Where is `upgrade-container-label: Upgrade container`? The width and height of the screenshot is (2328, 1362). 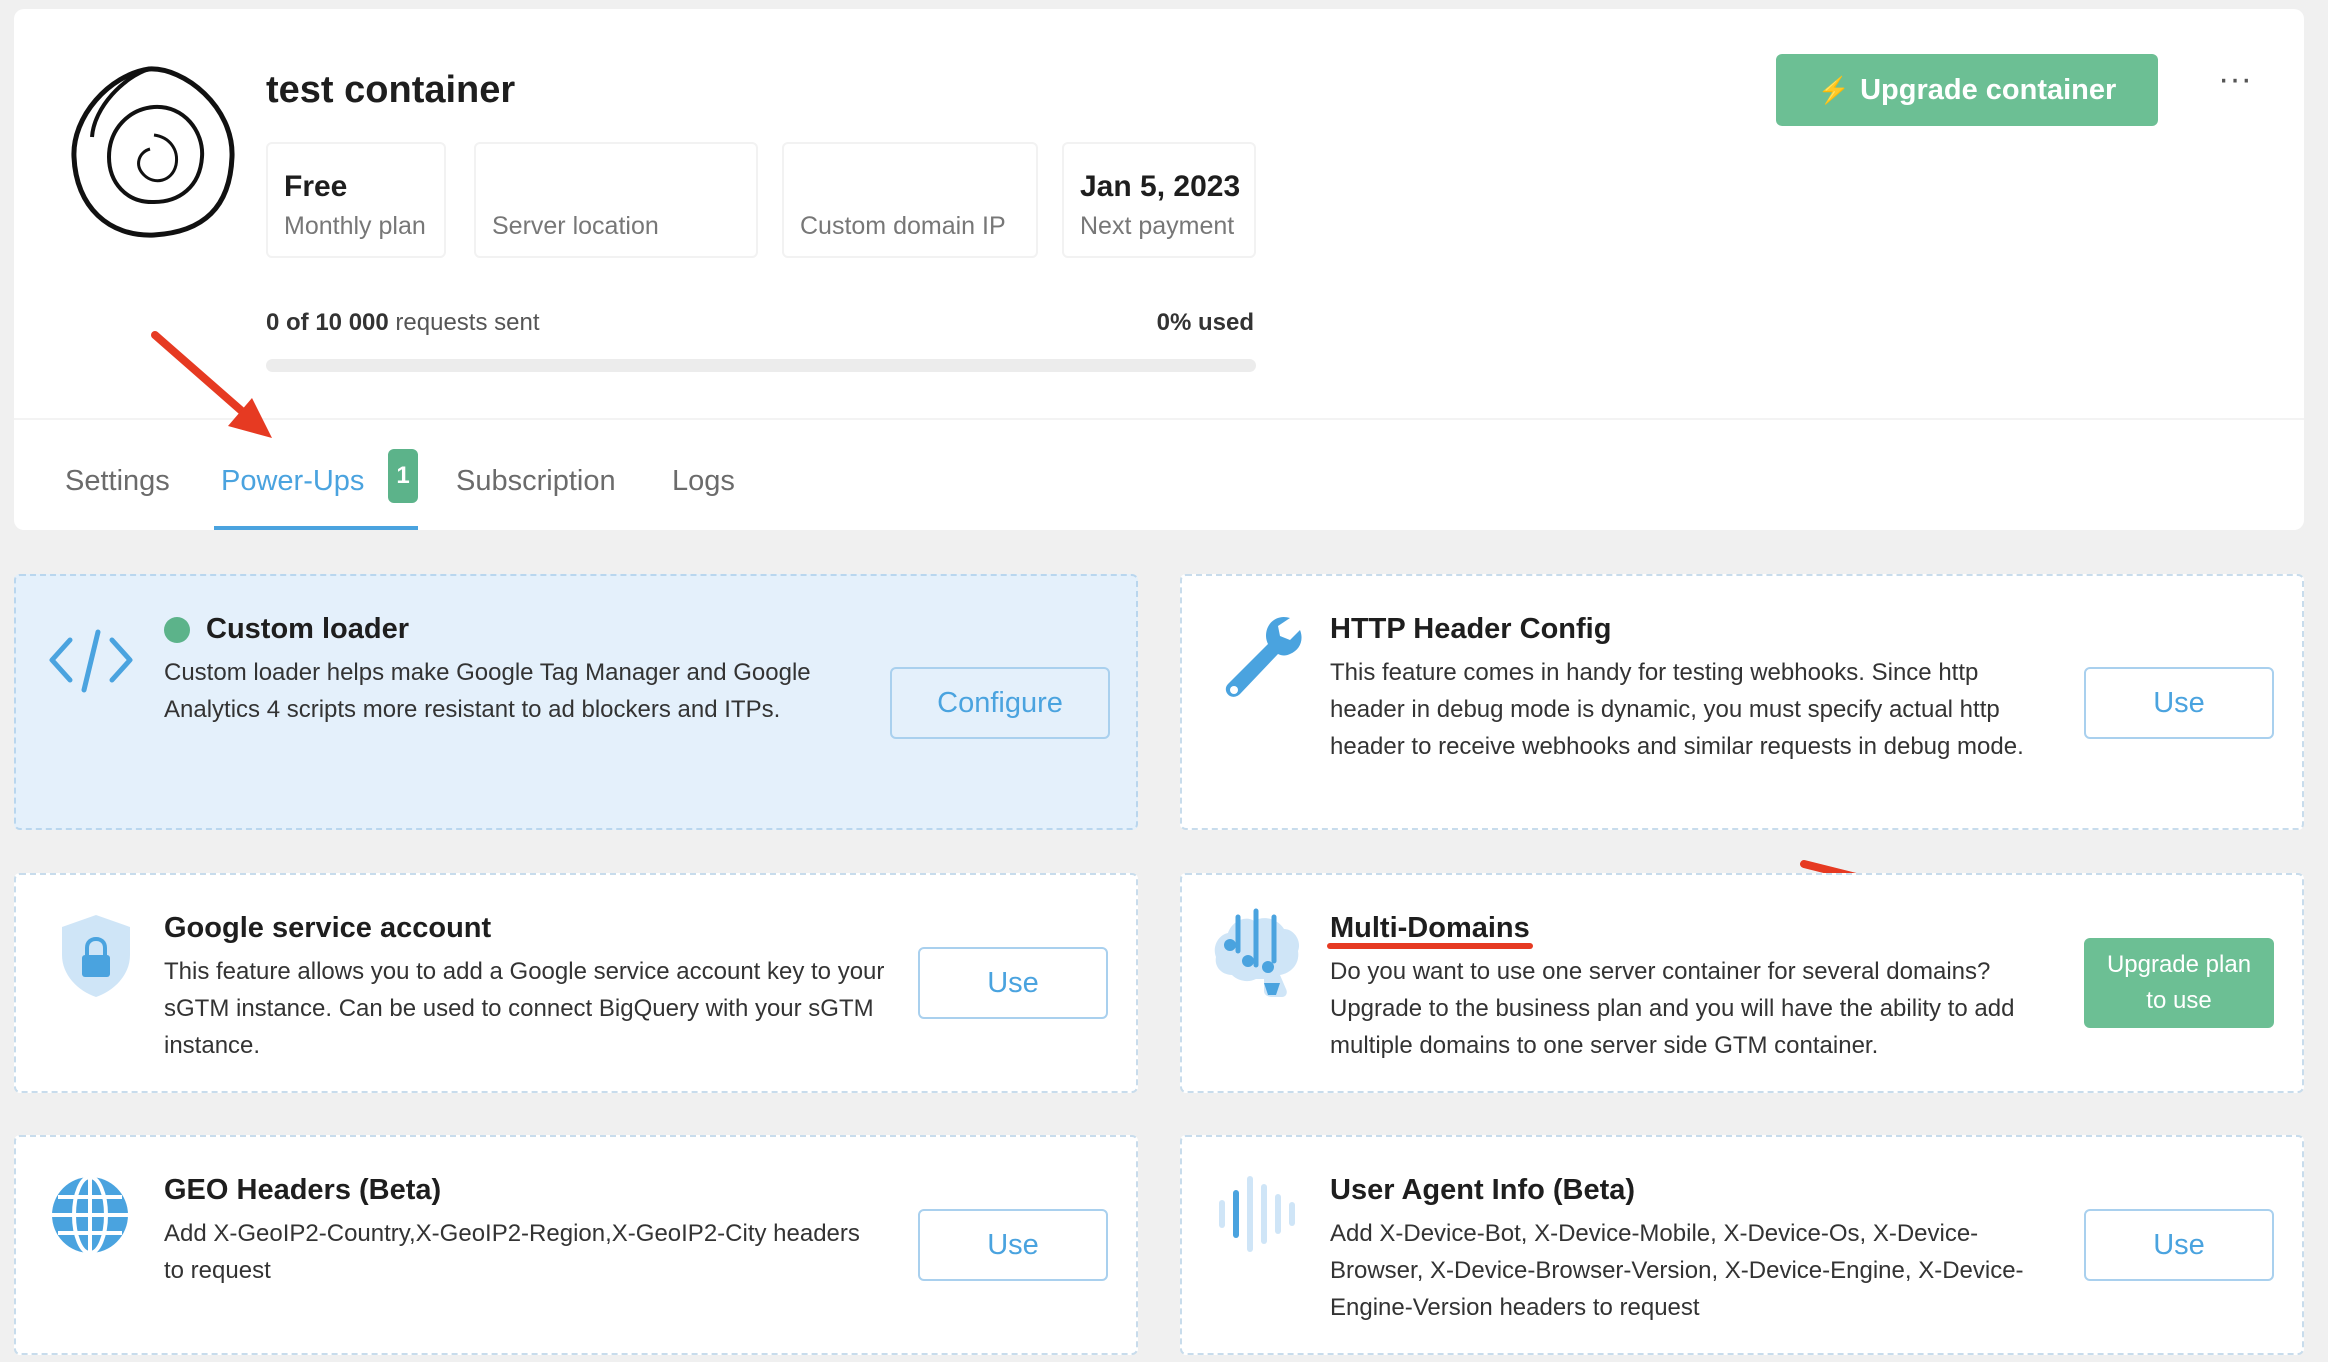 upgrade-container-label: Upgrade container is located at coordinates (1988, 89).